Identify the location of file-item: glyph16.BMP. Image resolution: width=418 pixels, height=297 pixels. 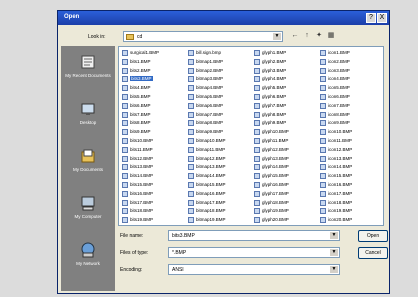
(286, 185).